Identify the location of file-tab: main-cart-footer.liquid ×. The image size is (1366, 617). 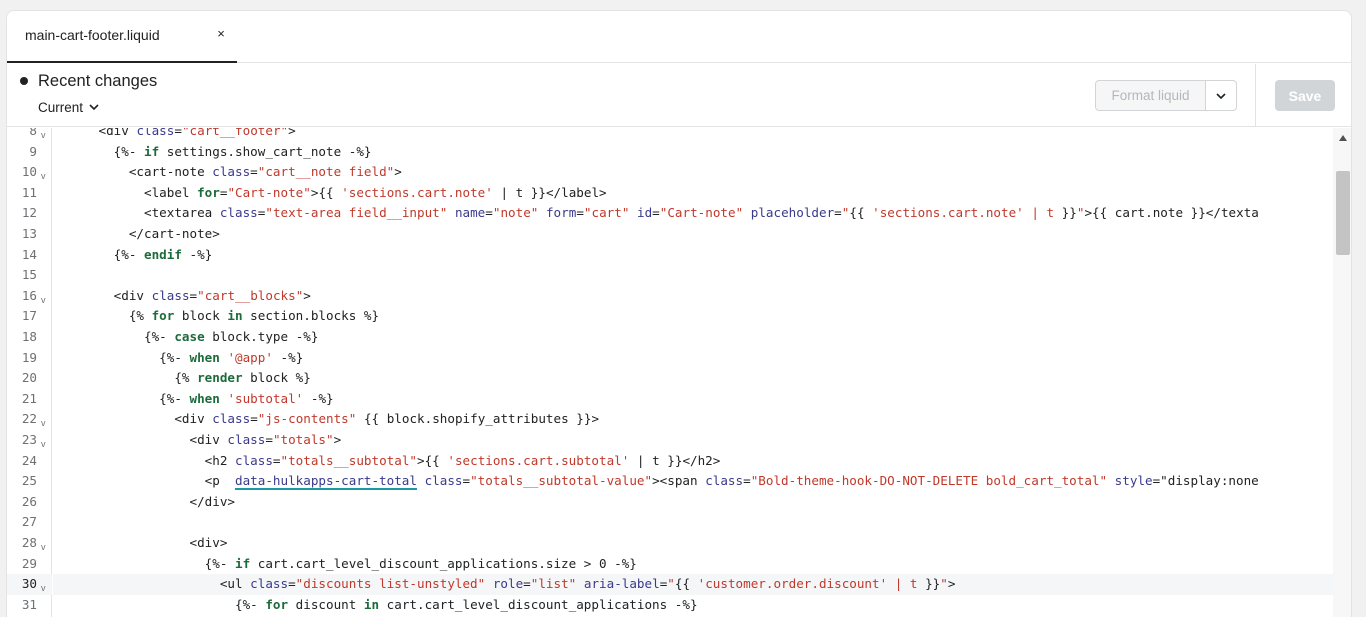
(122, 37).